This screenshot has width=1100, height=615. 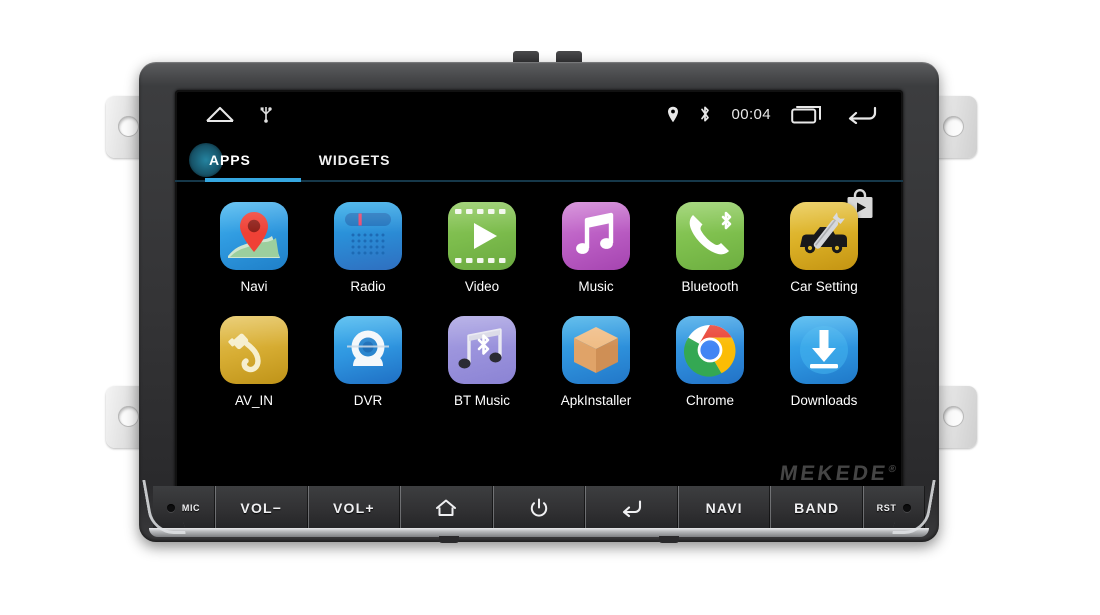 What do you see at coordinates (892, 469) in the screenshot?
I see `brand-registered-mark: ®` at bounding box center [892, 469].